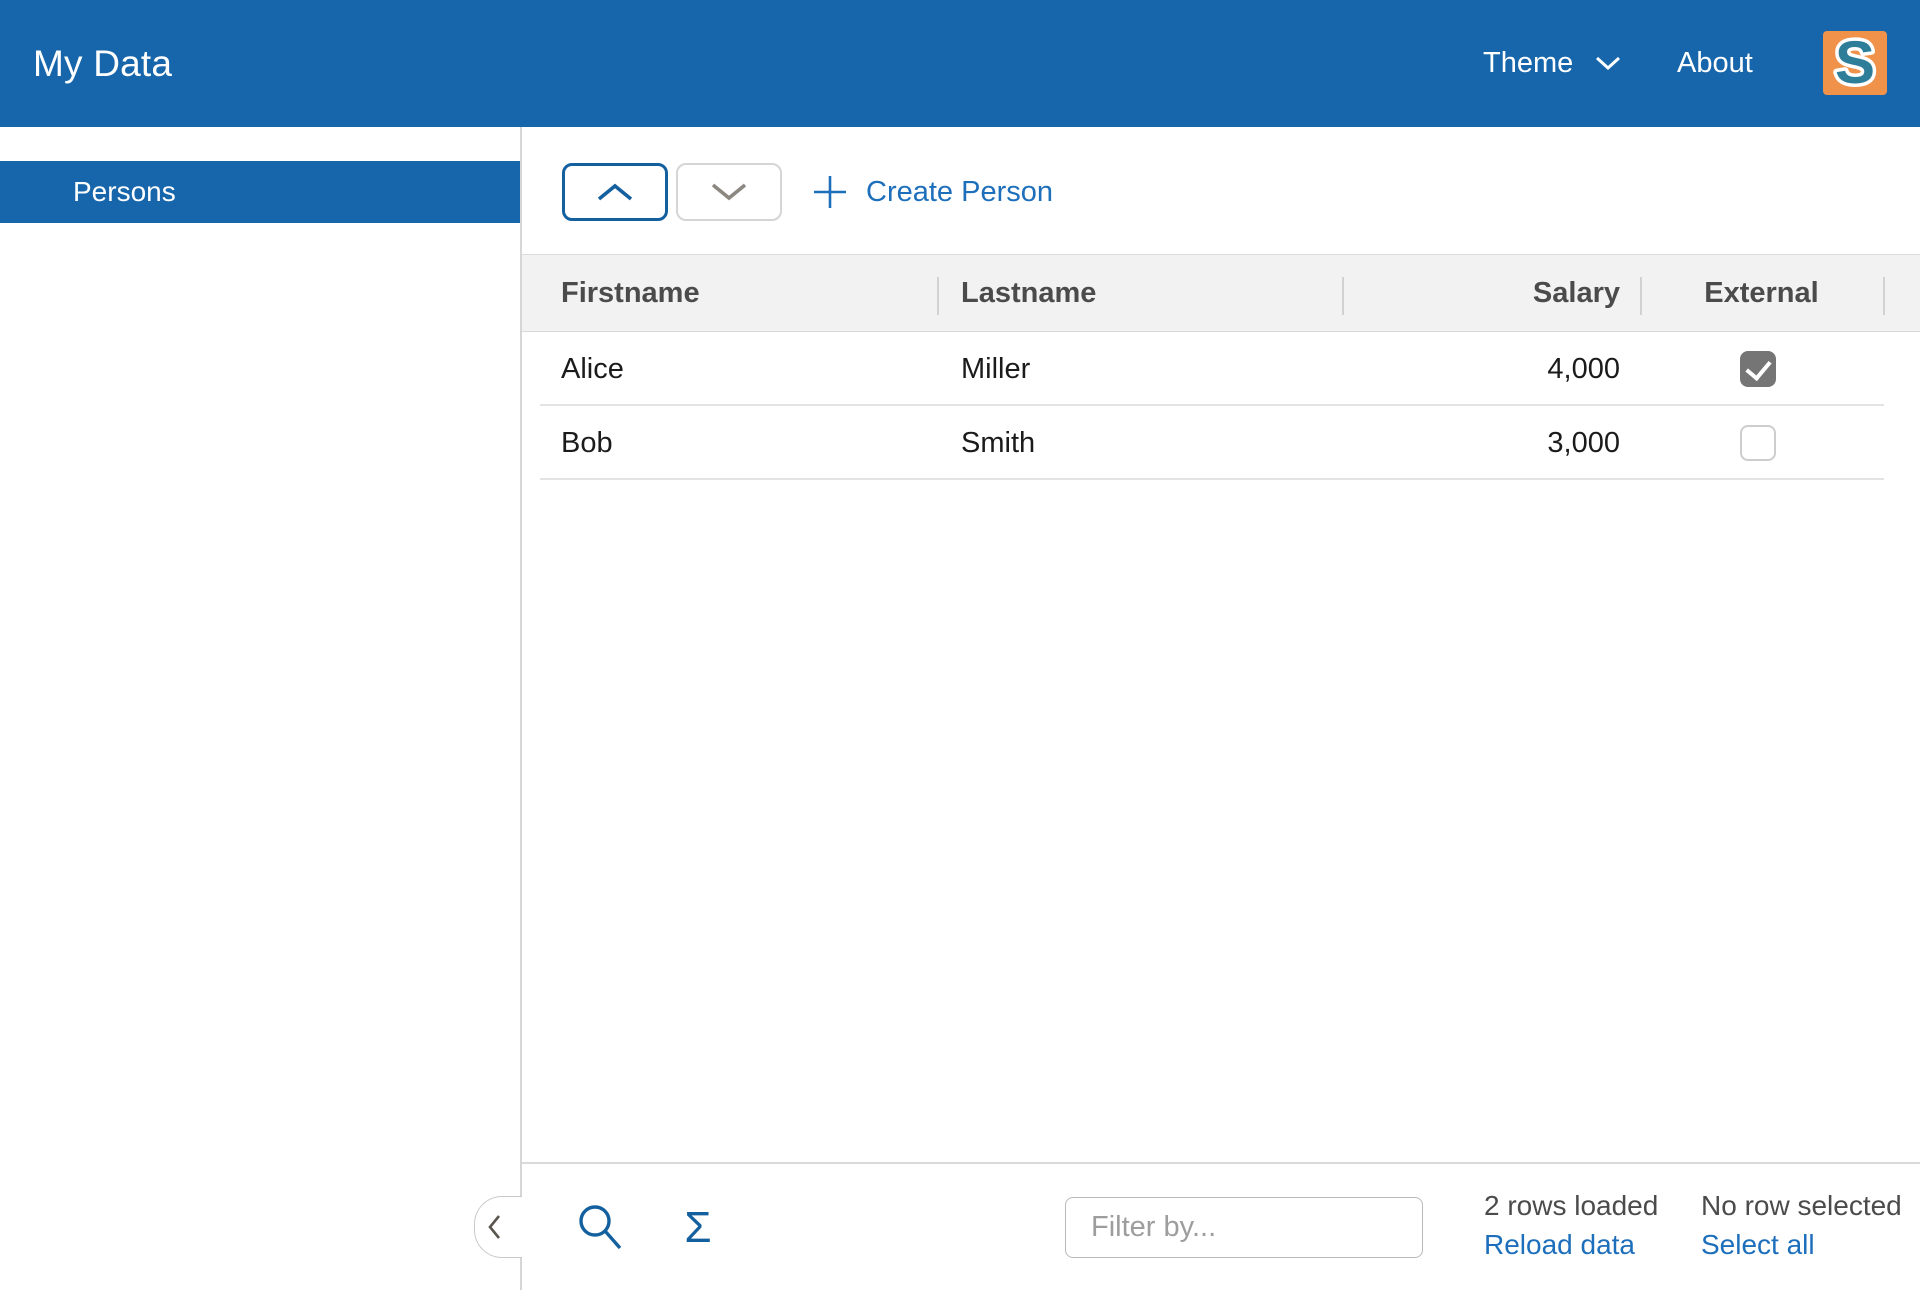  I want to click on theme-menu-button: Theme, so click(1552, 63).